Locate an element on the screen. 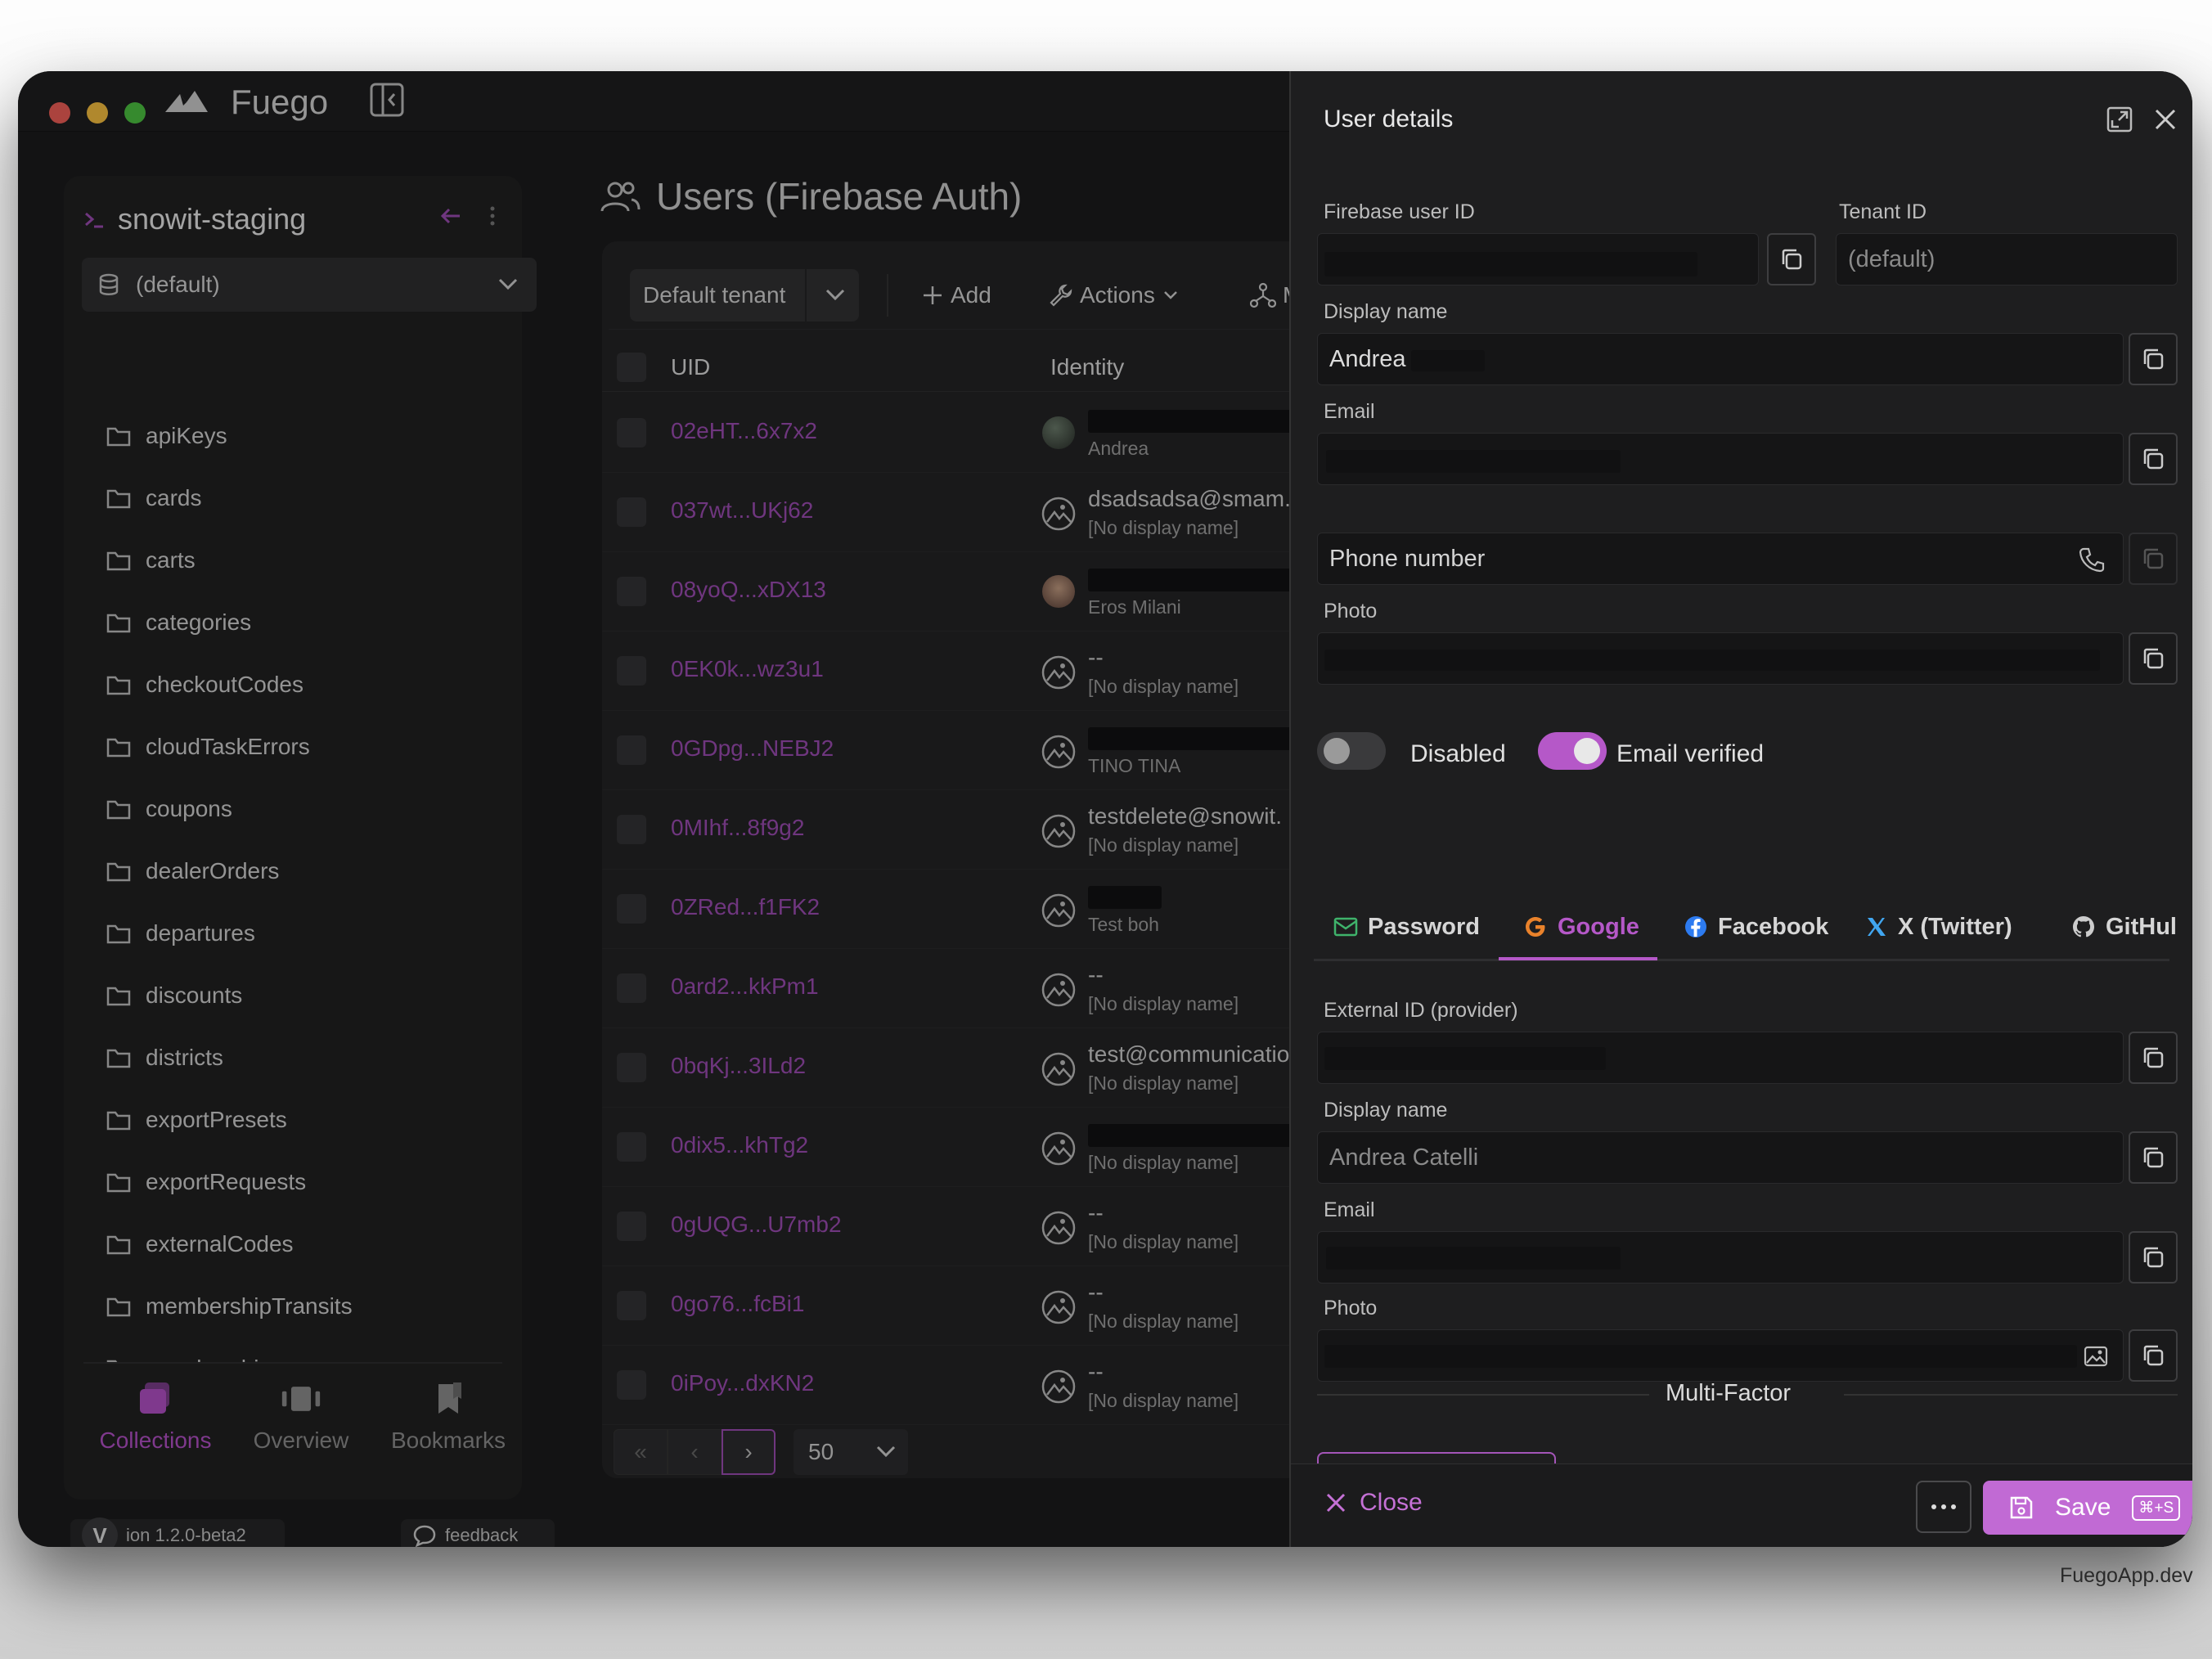  google-icon is located at coordinates (1535, 927).